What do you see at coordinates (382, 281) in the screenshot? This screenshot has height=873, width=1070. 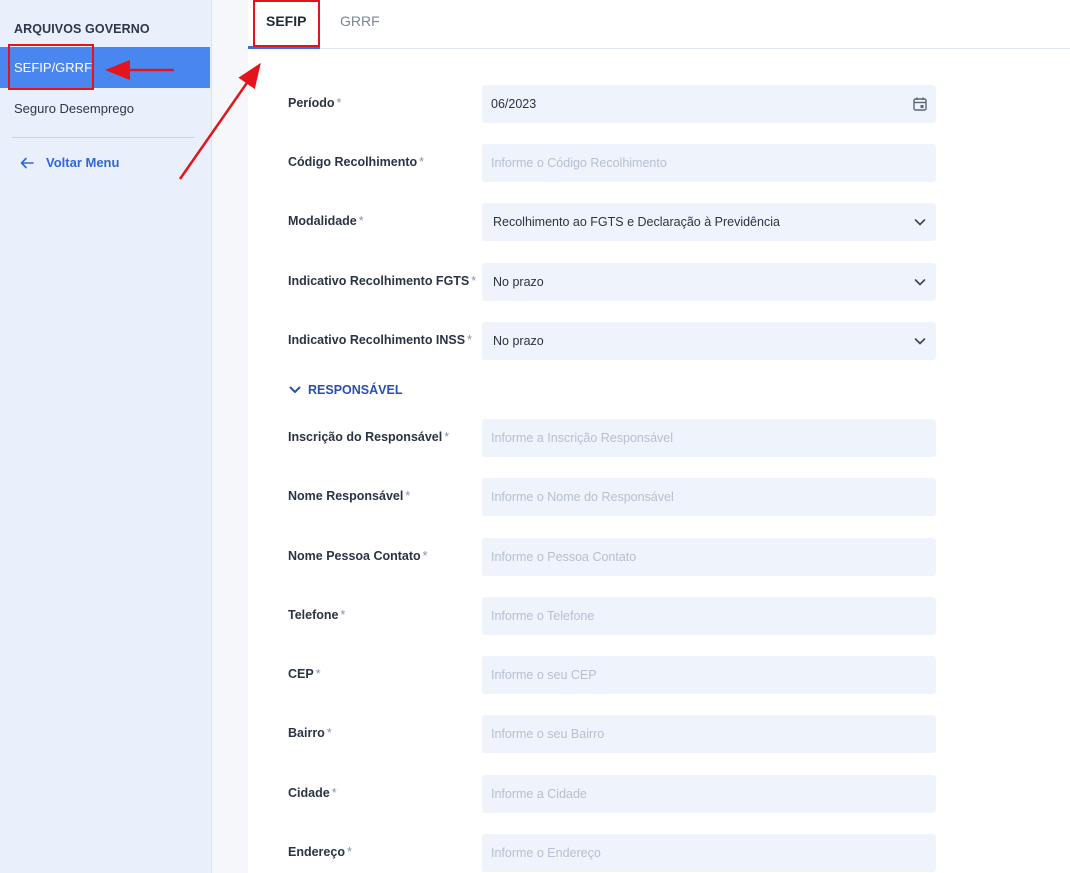 I see `ind-fgts-label: Indicativo Recolhimento FGTS *` at bounding box center [382, 281].